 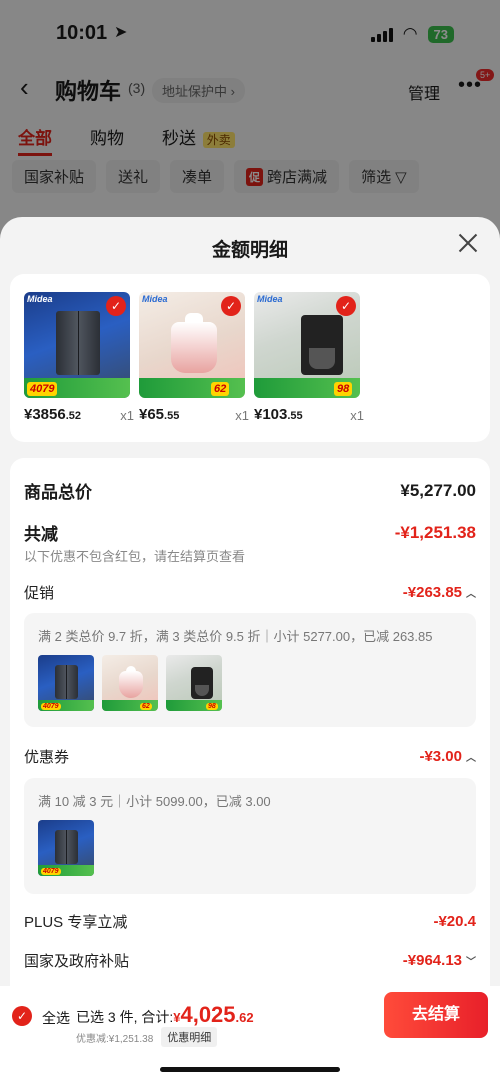 I want to click on promo-row: 促销 -¥263.85 ︿, so click(x=250, y=592).